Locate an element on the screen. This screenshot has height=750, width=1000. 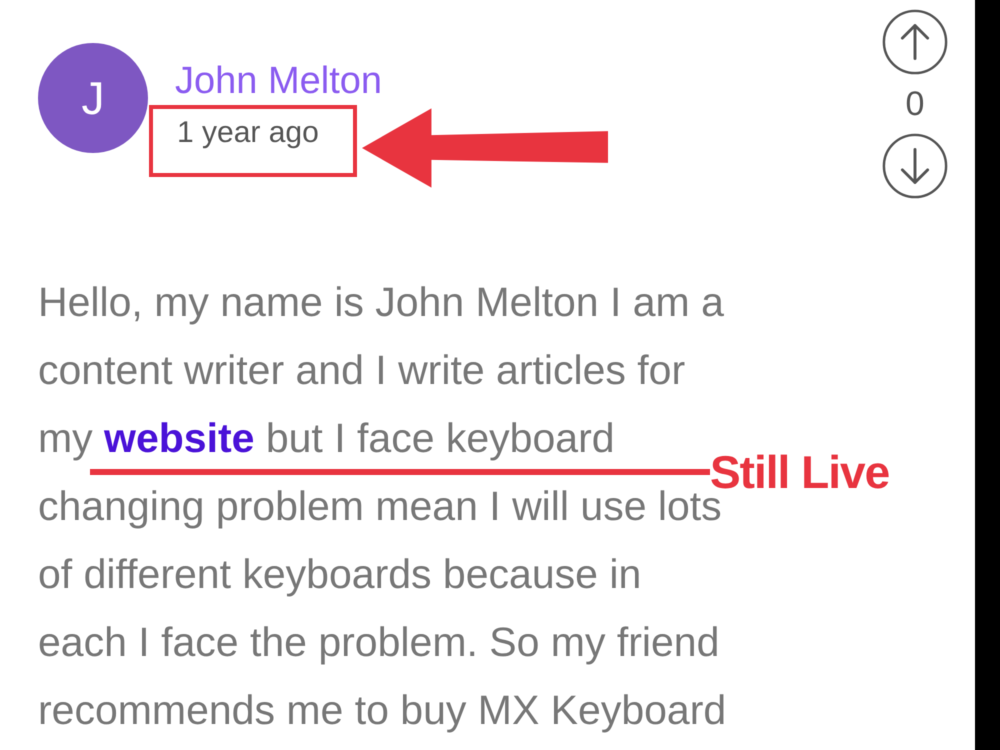
avatar: J is located at coordinates (93, 98).